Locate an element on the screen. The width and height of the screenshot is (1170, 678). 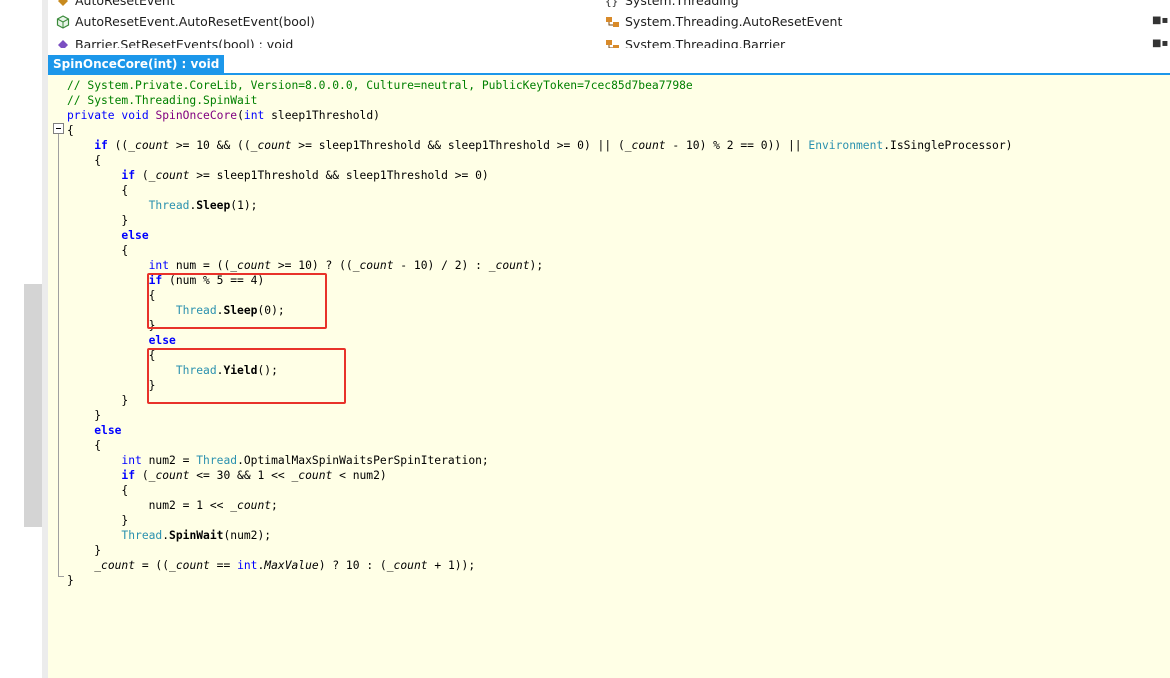
code-line: num2 = 1 << _count; is located at coordinates (172, 505).